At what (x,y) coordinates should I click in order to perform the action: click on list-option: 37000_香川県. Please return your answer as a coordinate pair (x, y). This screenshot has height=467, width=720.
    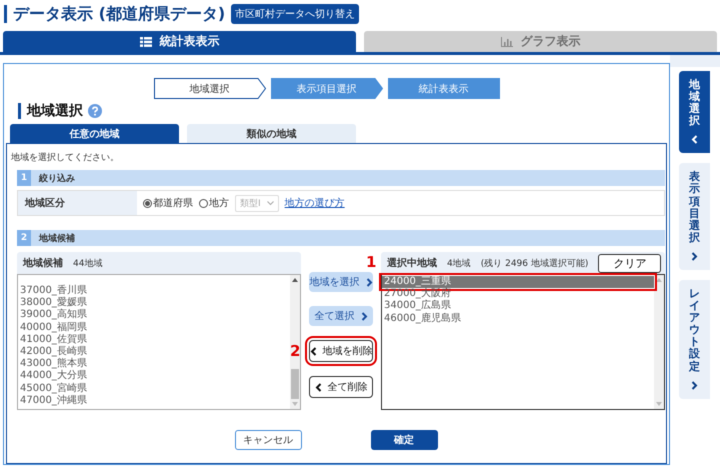
    Looking at the image, I should click on (154, 291).